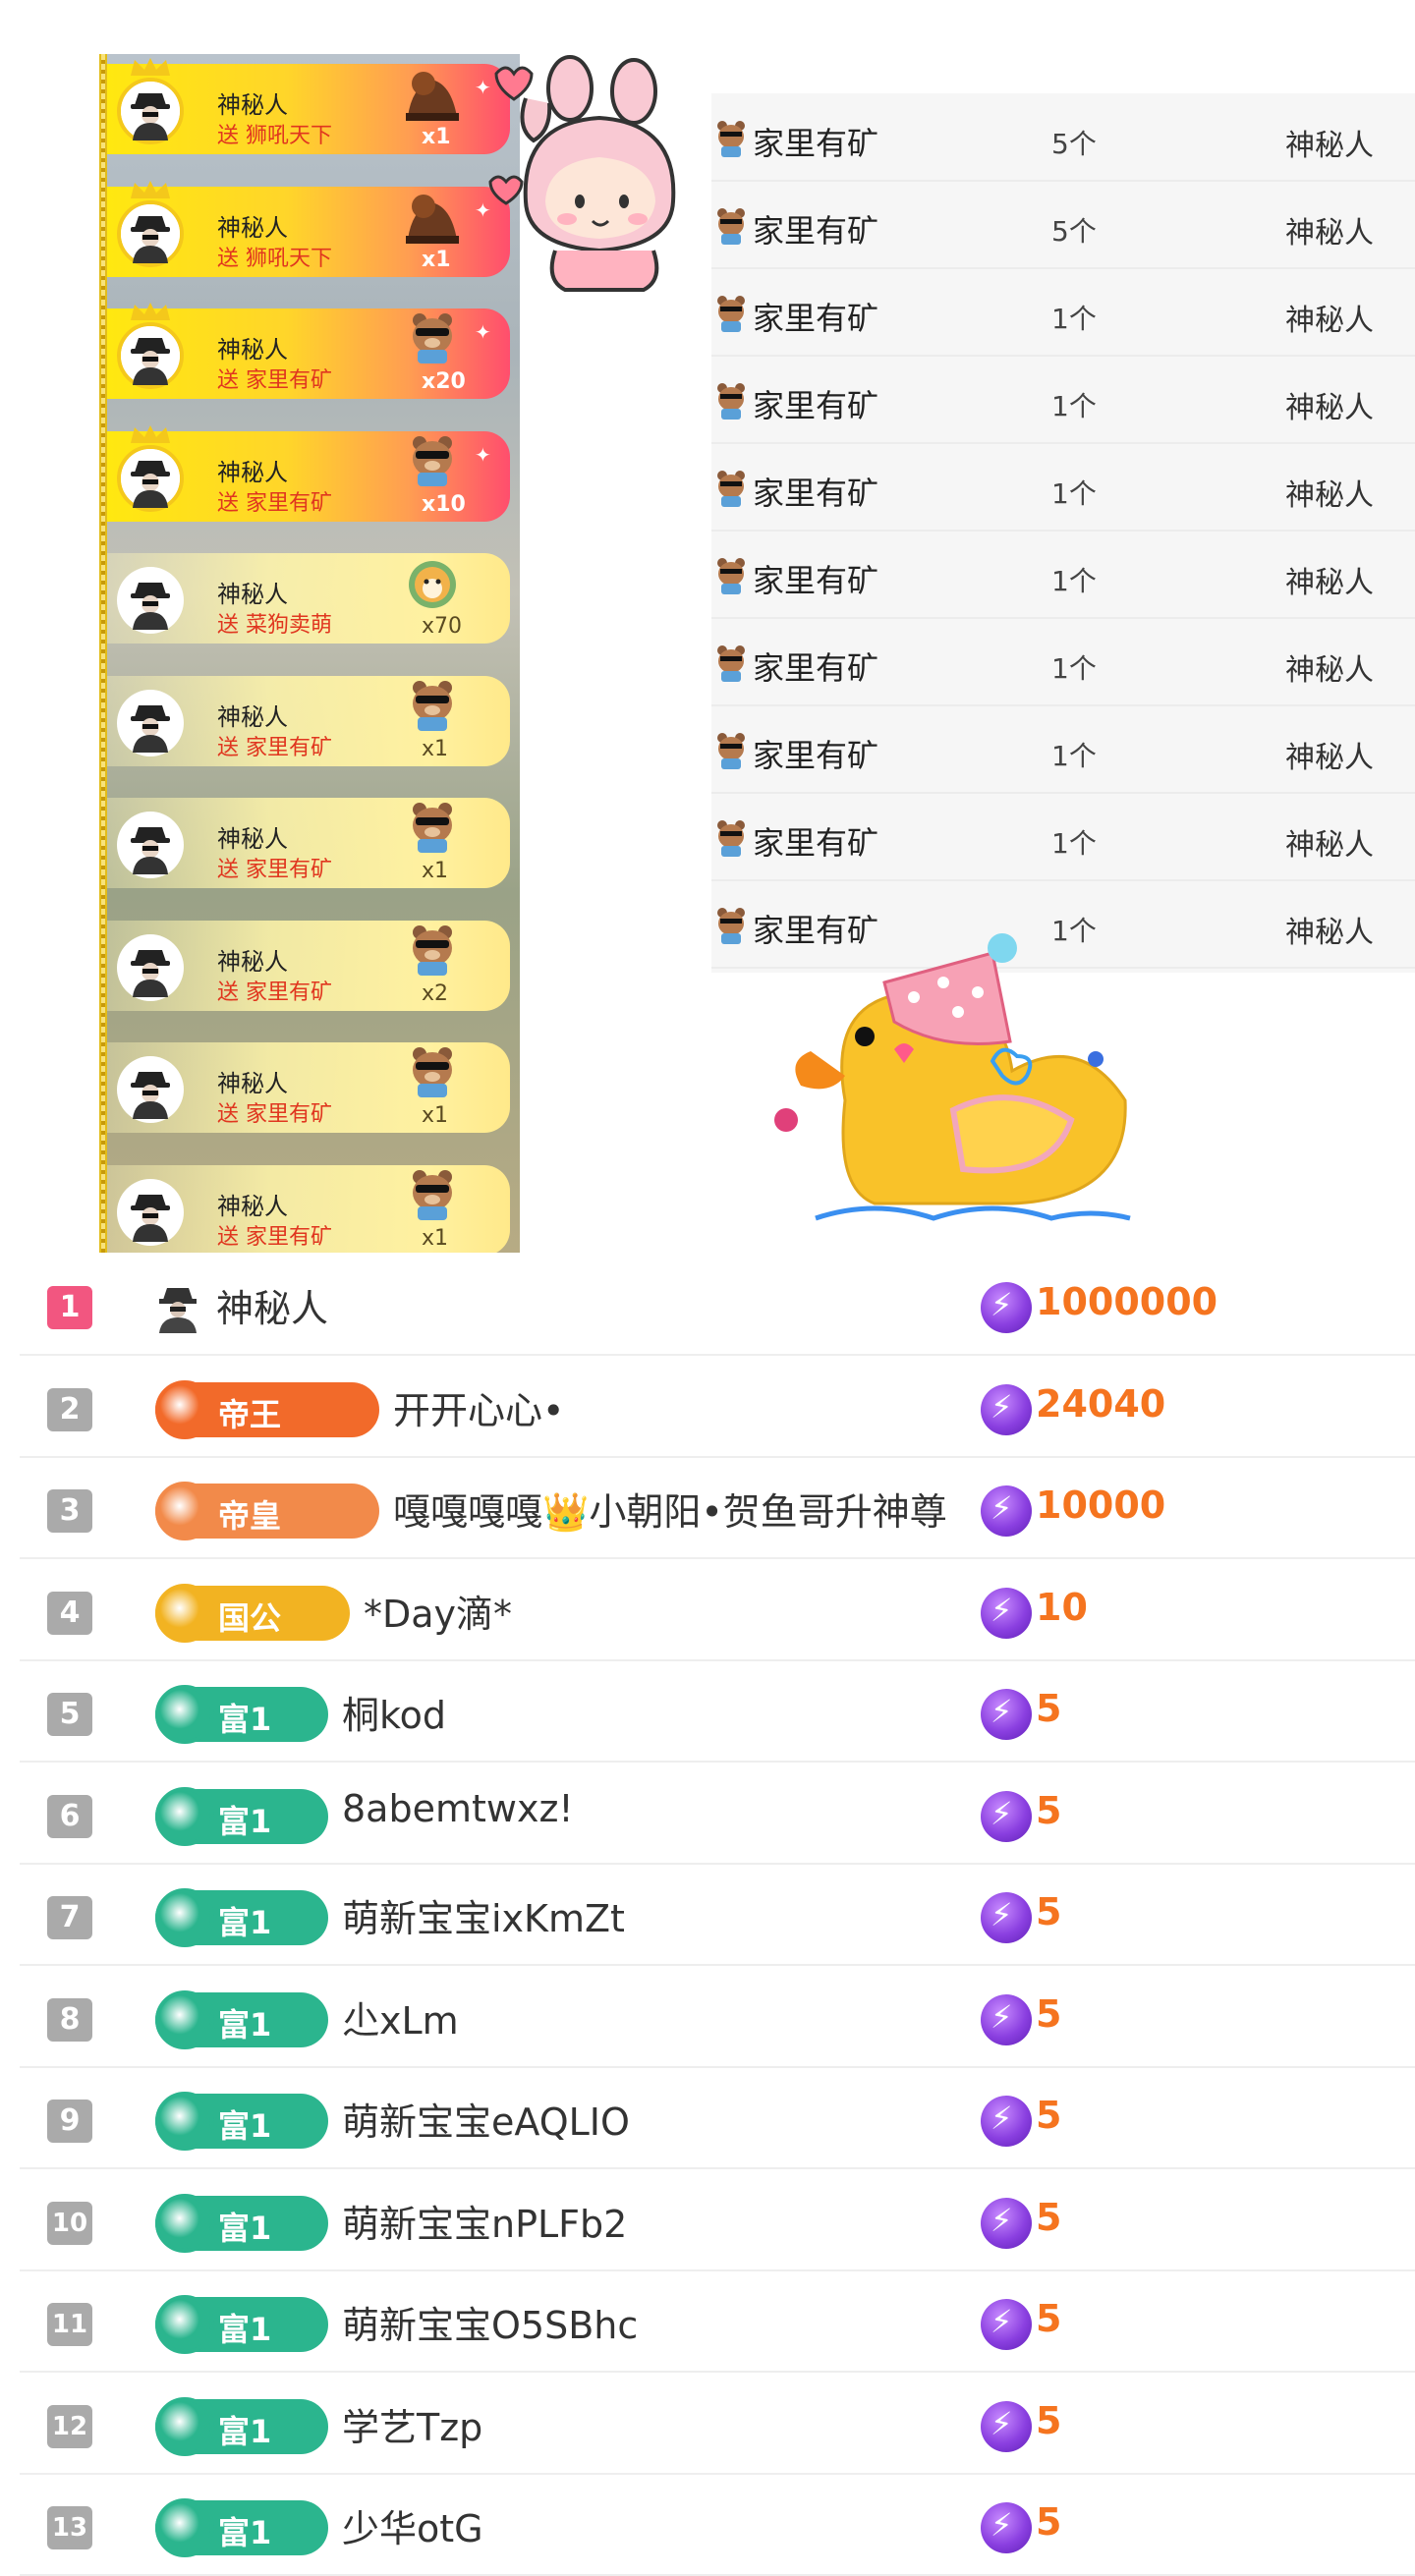 The image size is (1415, 2576). I want to click on ranking-row: 9 富1 萌新宝宝eAQLIO 5, so click(717, 2117).